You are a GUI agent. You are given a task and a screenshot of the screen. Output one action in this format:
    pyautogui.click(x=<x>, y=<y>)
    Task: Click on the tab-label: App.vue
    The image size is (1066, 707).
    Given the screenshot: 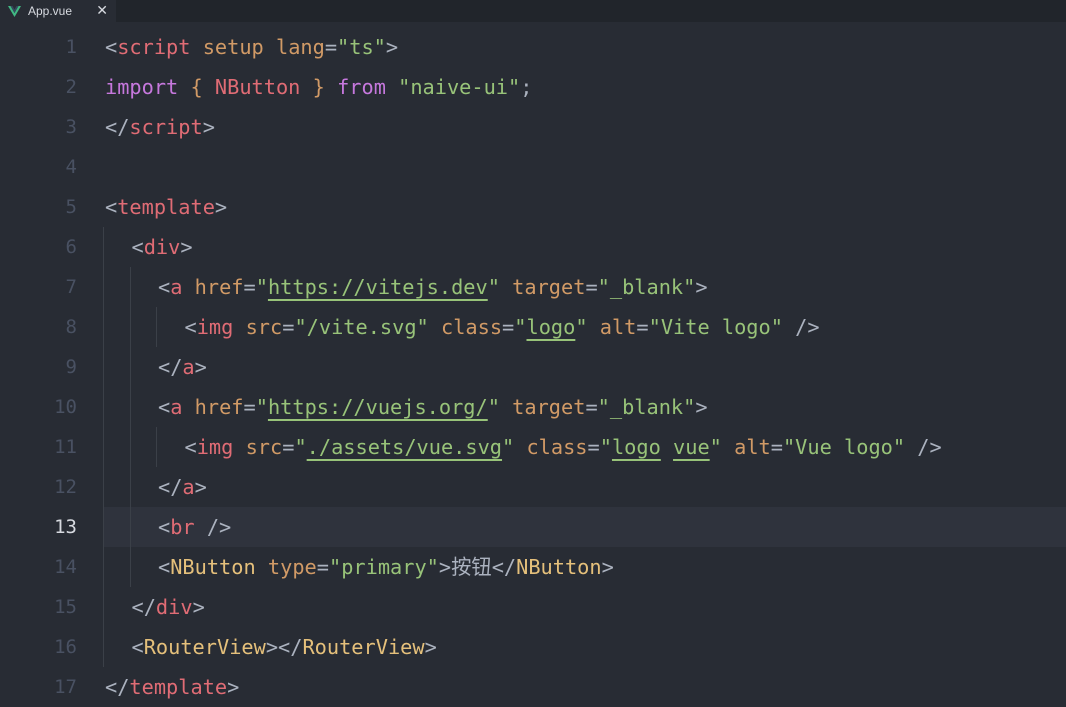 What is the action you would take?
    pyautogui.click(x=50, y=11)
    